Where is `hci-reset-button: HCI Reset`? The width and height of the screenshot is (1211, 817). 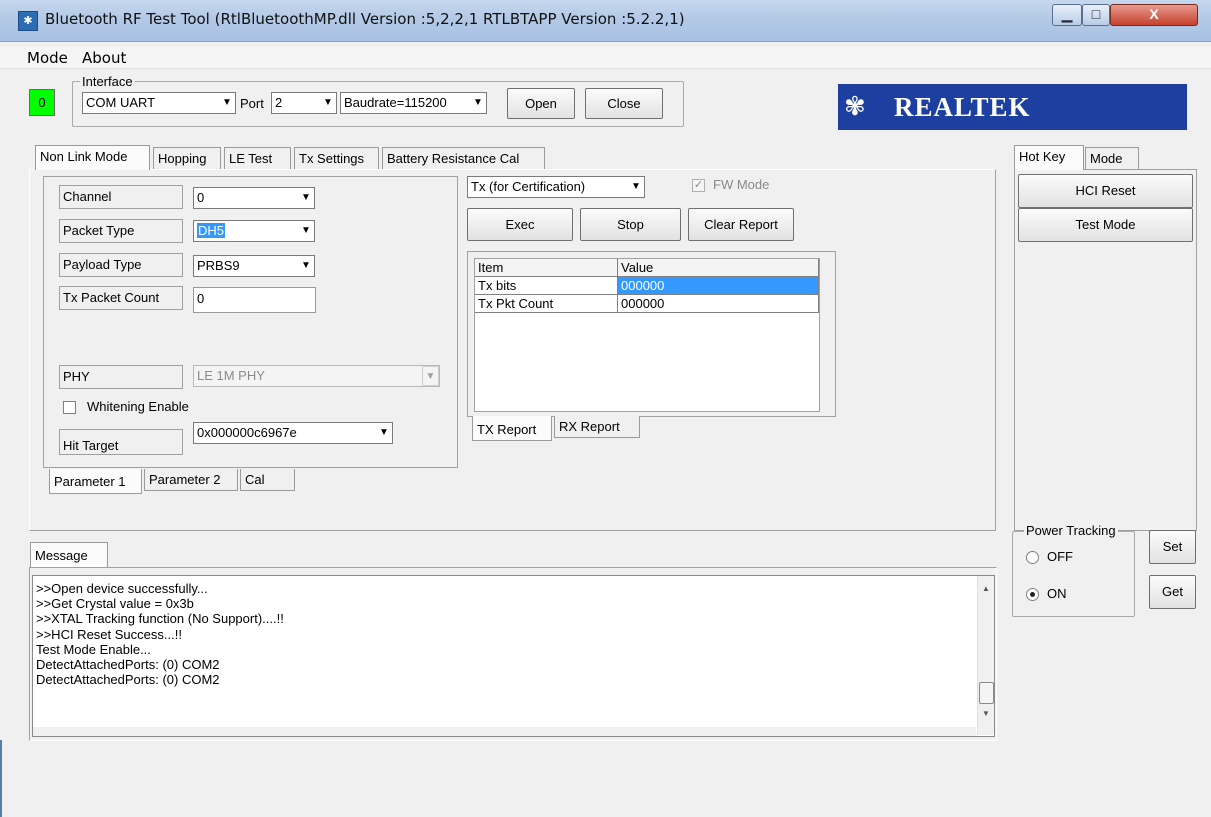
hci-reset-button: HCI Reset is located at coordinates (1105, 191).